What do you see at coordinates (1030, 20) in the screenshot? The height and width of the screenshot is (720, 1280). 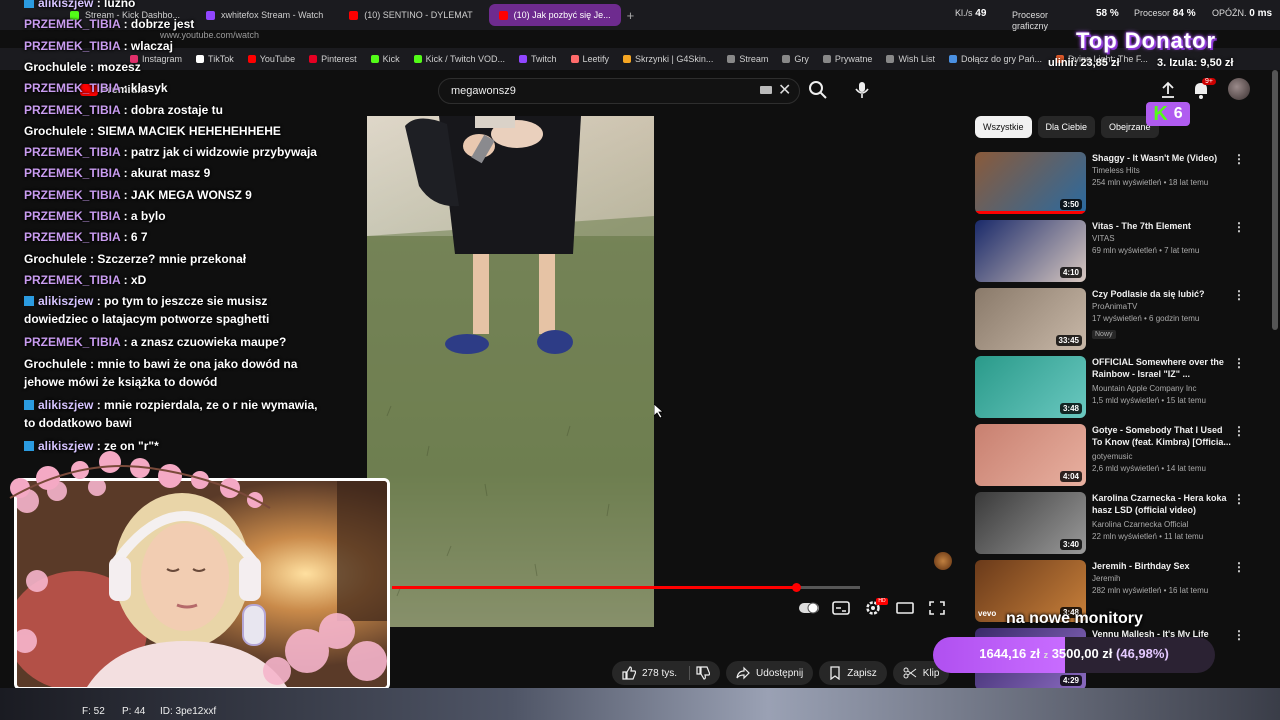 I see `gpu-label: Procesor graficzny` at bounding box center [1030, 20].